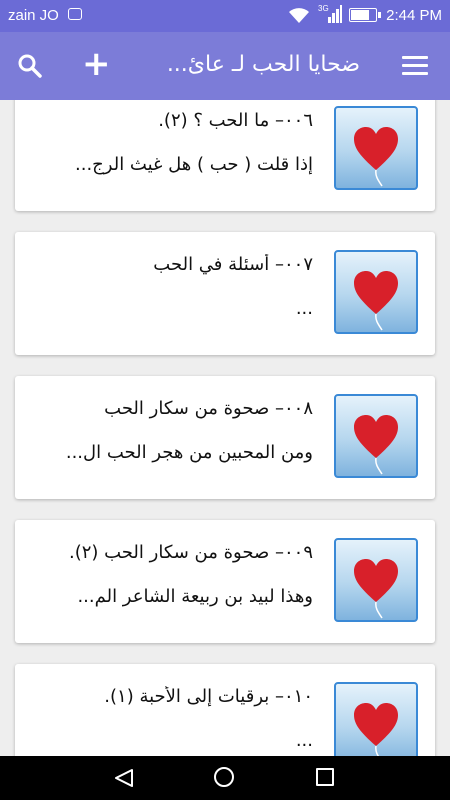  I want to click on search-icon, so click(30, 66).